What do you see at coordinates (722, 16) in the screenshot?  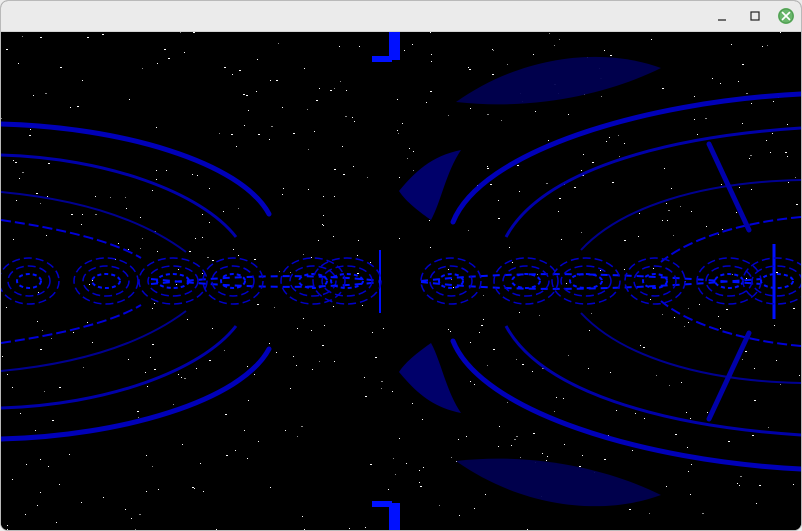 I see `minimize-button` at bounding box center [722, 16].